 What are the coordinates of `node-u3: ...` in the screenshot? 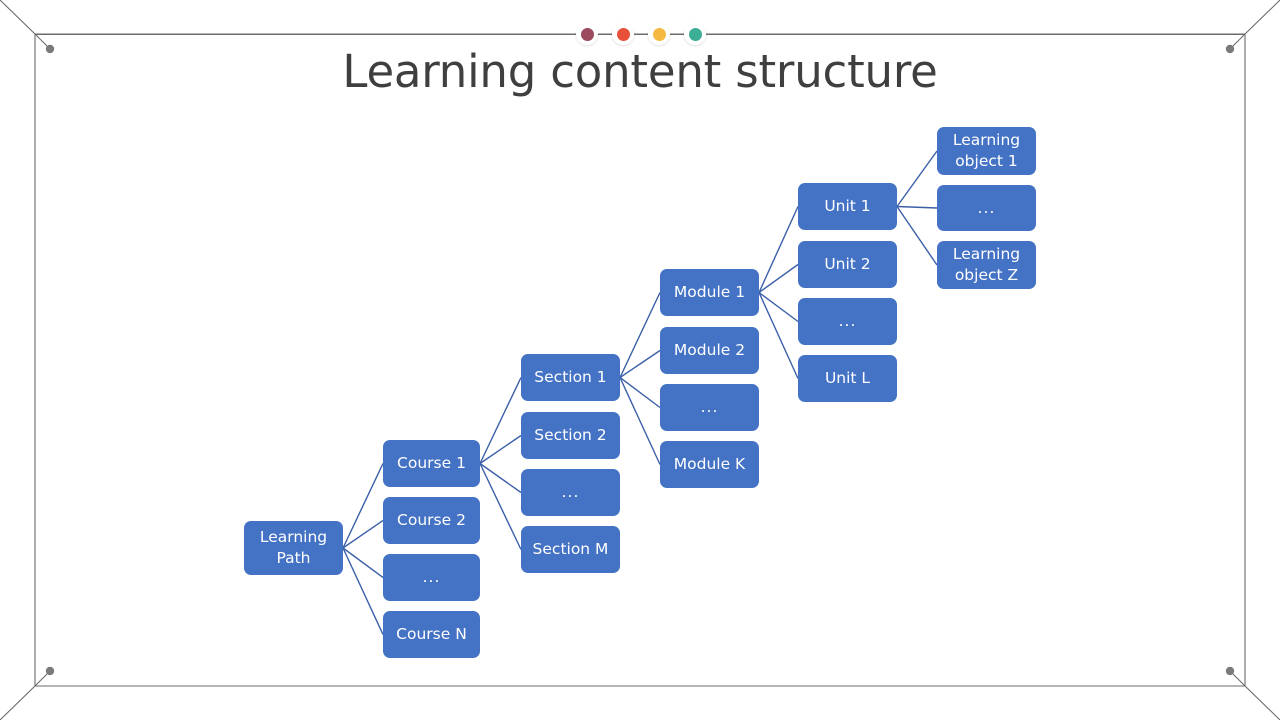 It's located at (847, 321).